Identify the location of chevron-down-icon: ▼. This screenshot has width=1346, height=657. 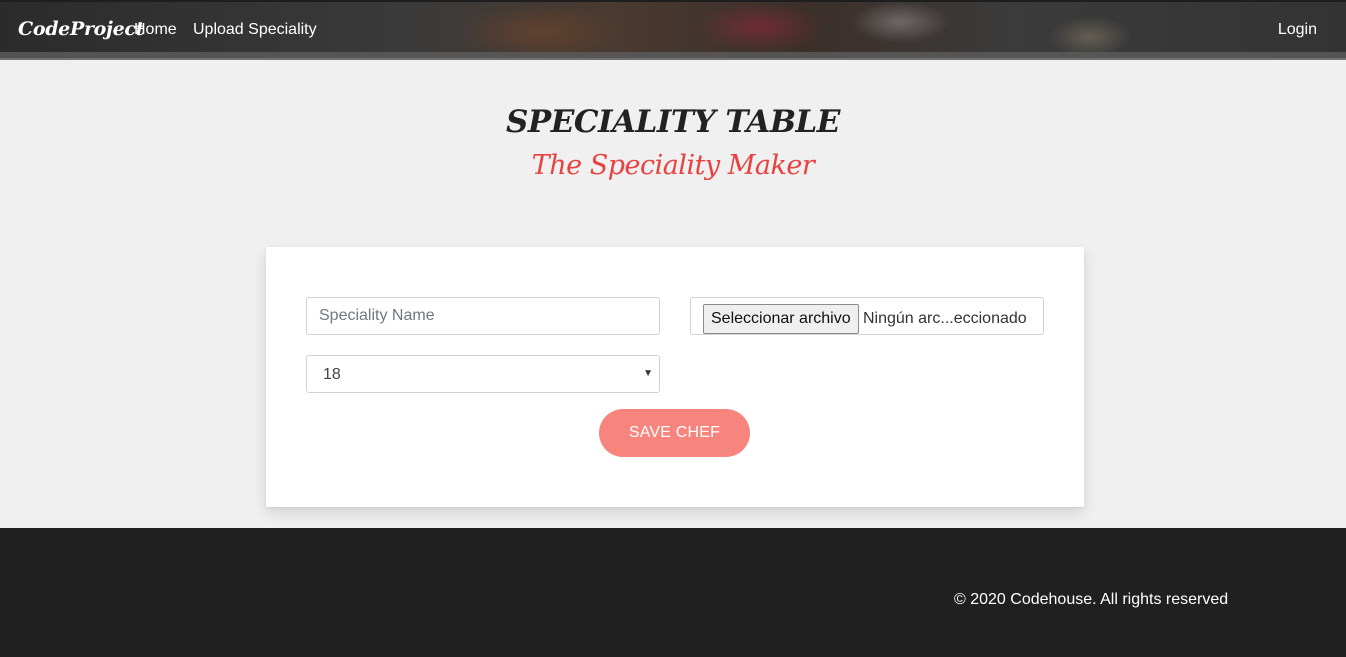
(648, 373).